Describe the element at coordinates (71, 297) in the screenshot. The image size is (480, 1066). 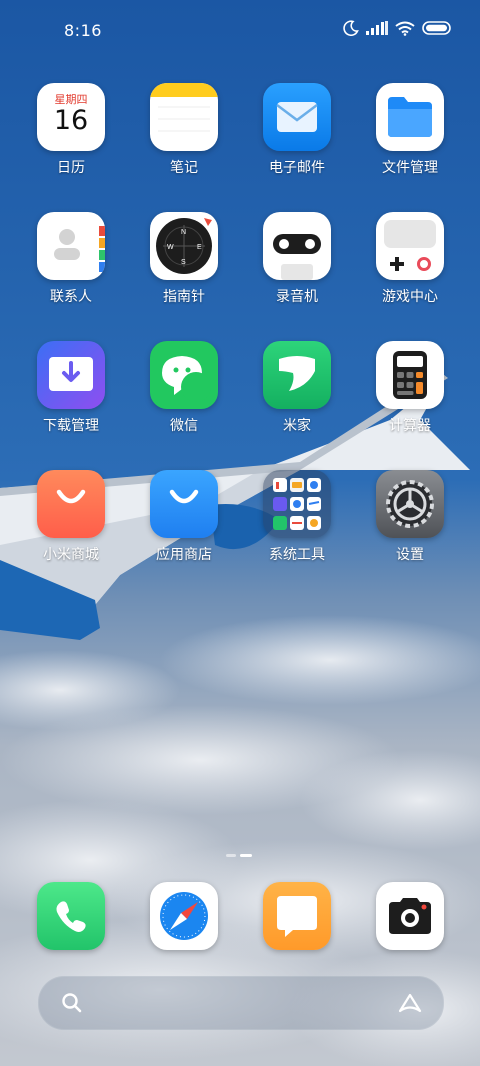
I see `app-label: 联系人` at that location.